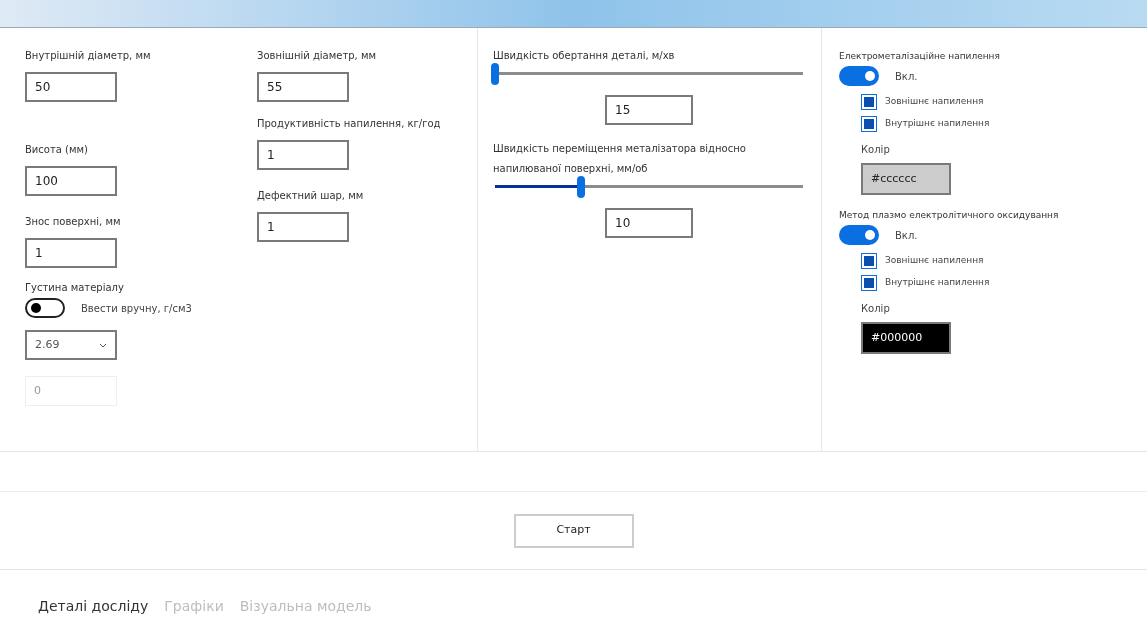  I want to click on section-title: Електрометалізаційне напилення, so click(920, 56).